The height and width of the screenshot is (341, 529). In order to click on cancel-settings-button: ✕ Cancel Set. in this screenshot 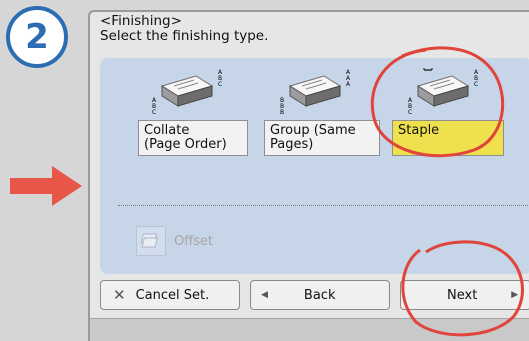, I will do `click(170, 295)`.